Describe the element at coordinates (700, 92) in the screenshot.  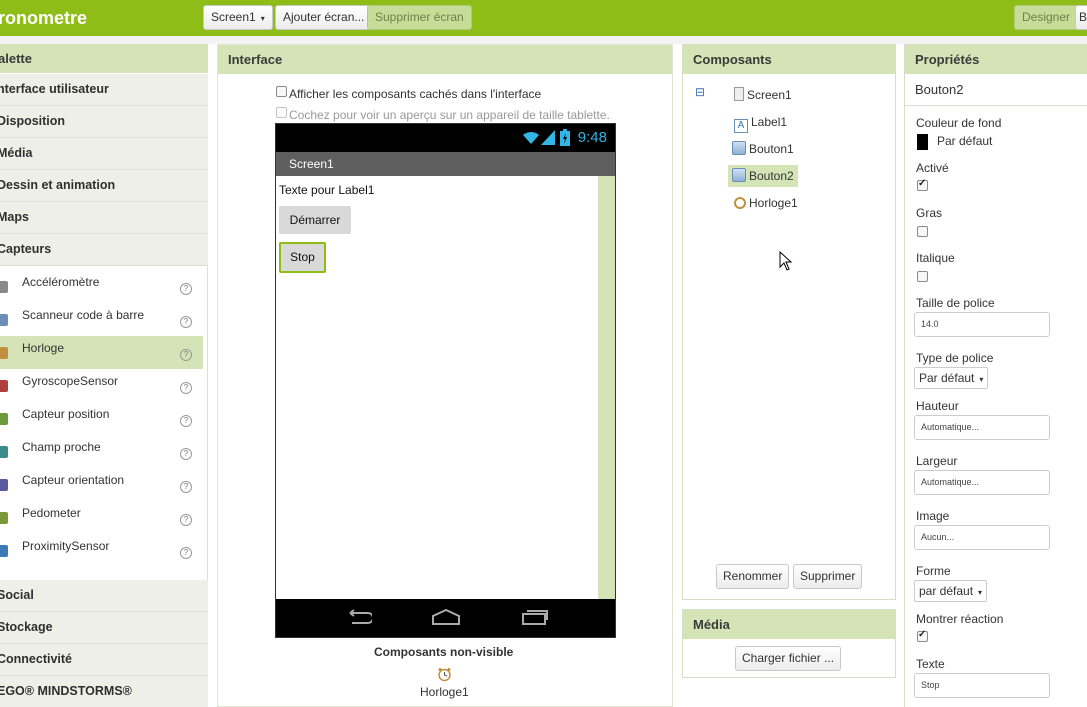
I see `tree-collapse-toggle: ⊟` at that location.